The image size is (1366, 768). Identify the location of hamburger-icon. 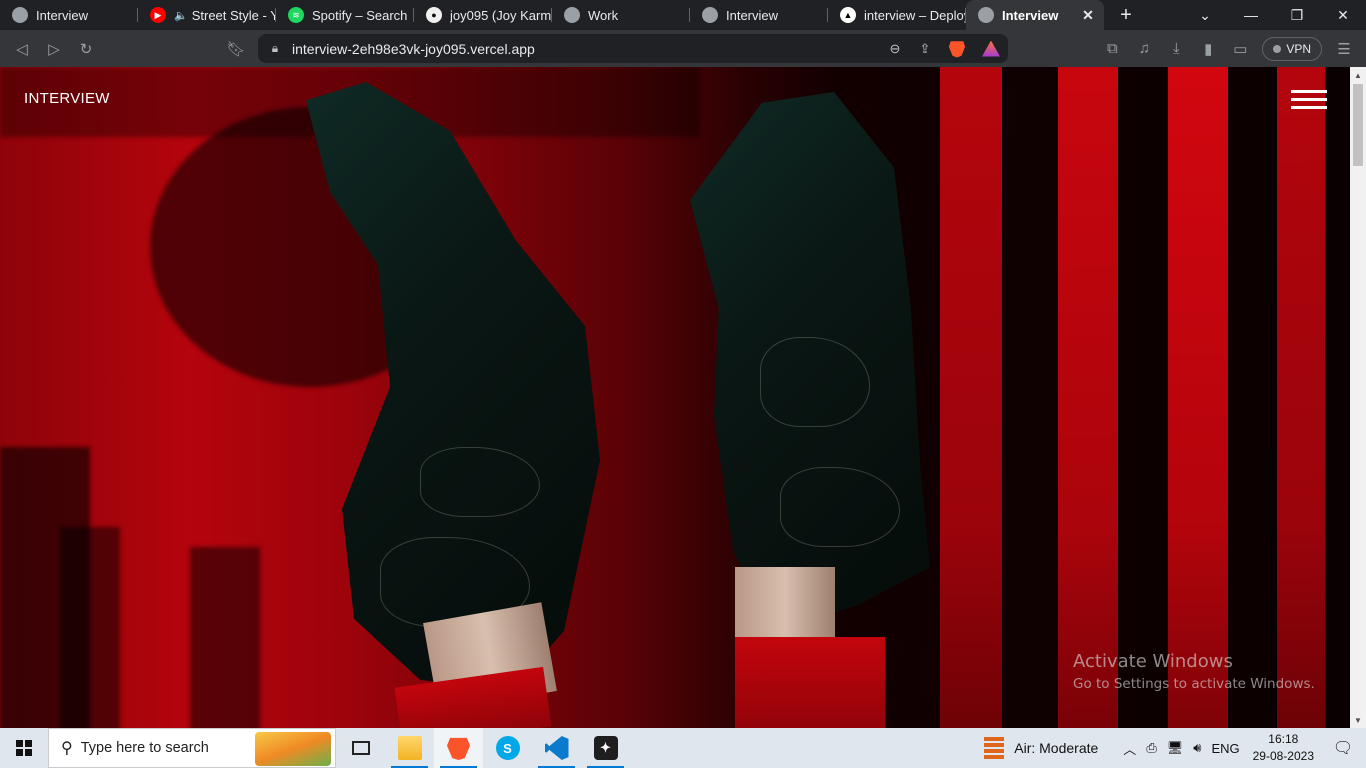
(1309, 100).